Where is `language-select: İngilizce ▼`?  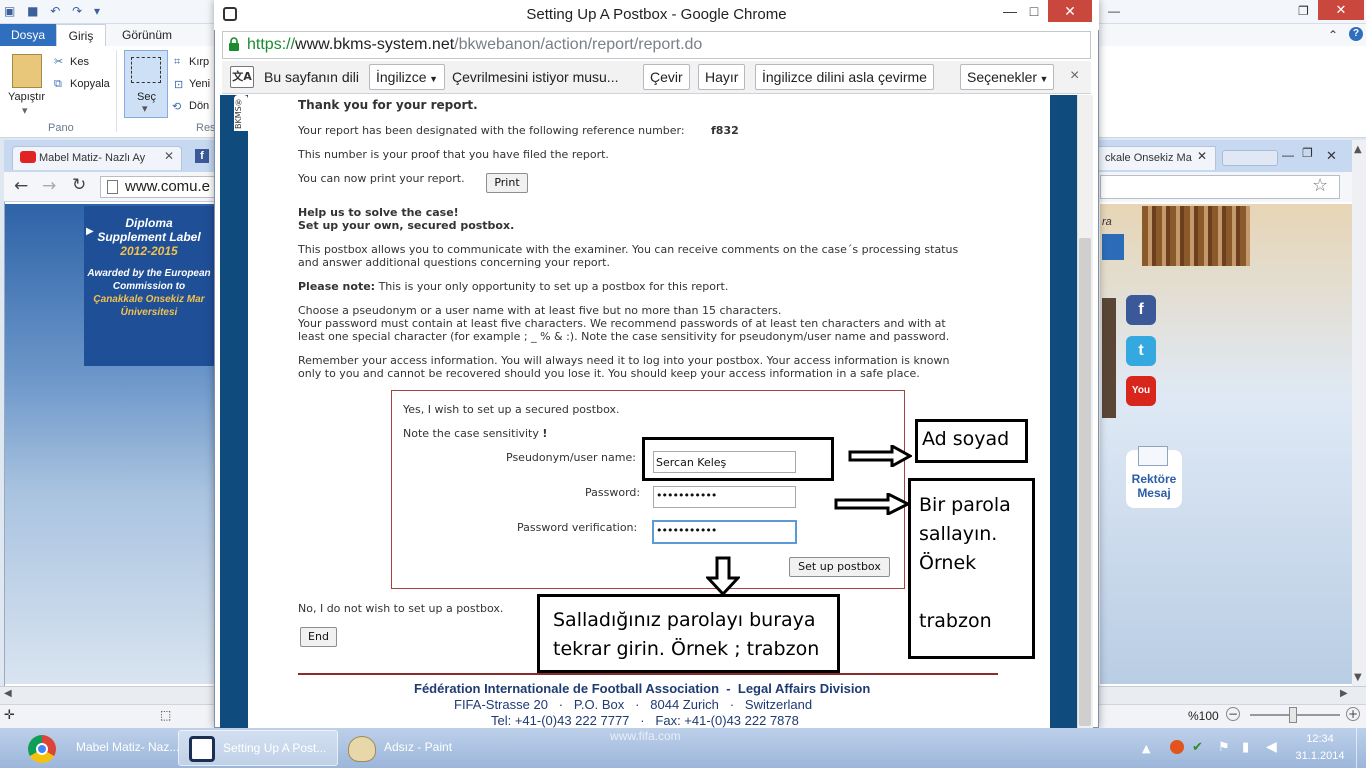
language-select: İngilizce ▼ is located at coordinates (407, 77).